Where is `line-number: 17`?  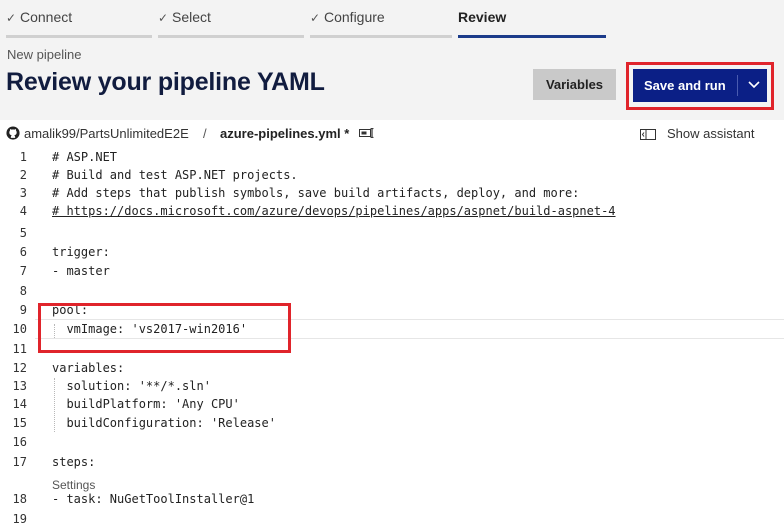 line-number: 17 is located at coordinates (19, 462).